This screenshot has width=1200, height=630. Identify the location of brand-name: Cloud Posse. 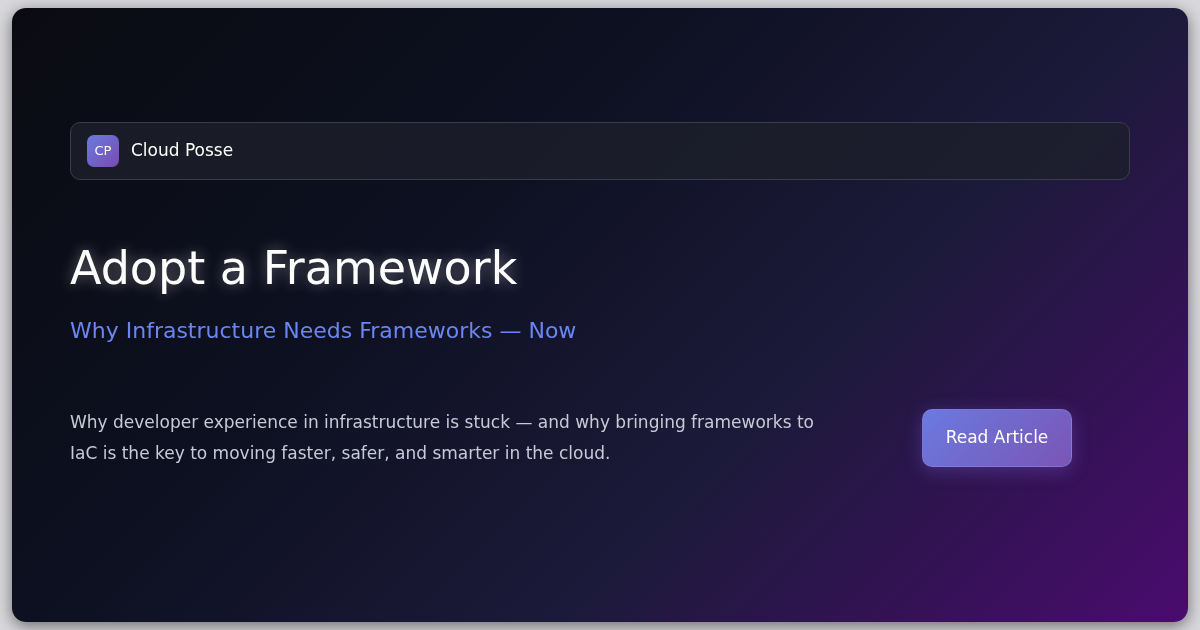
(182, 151).